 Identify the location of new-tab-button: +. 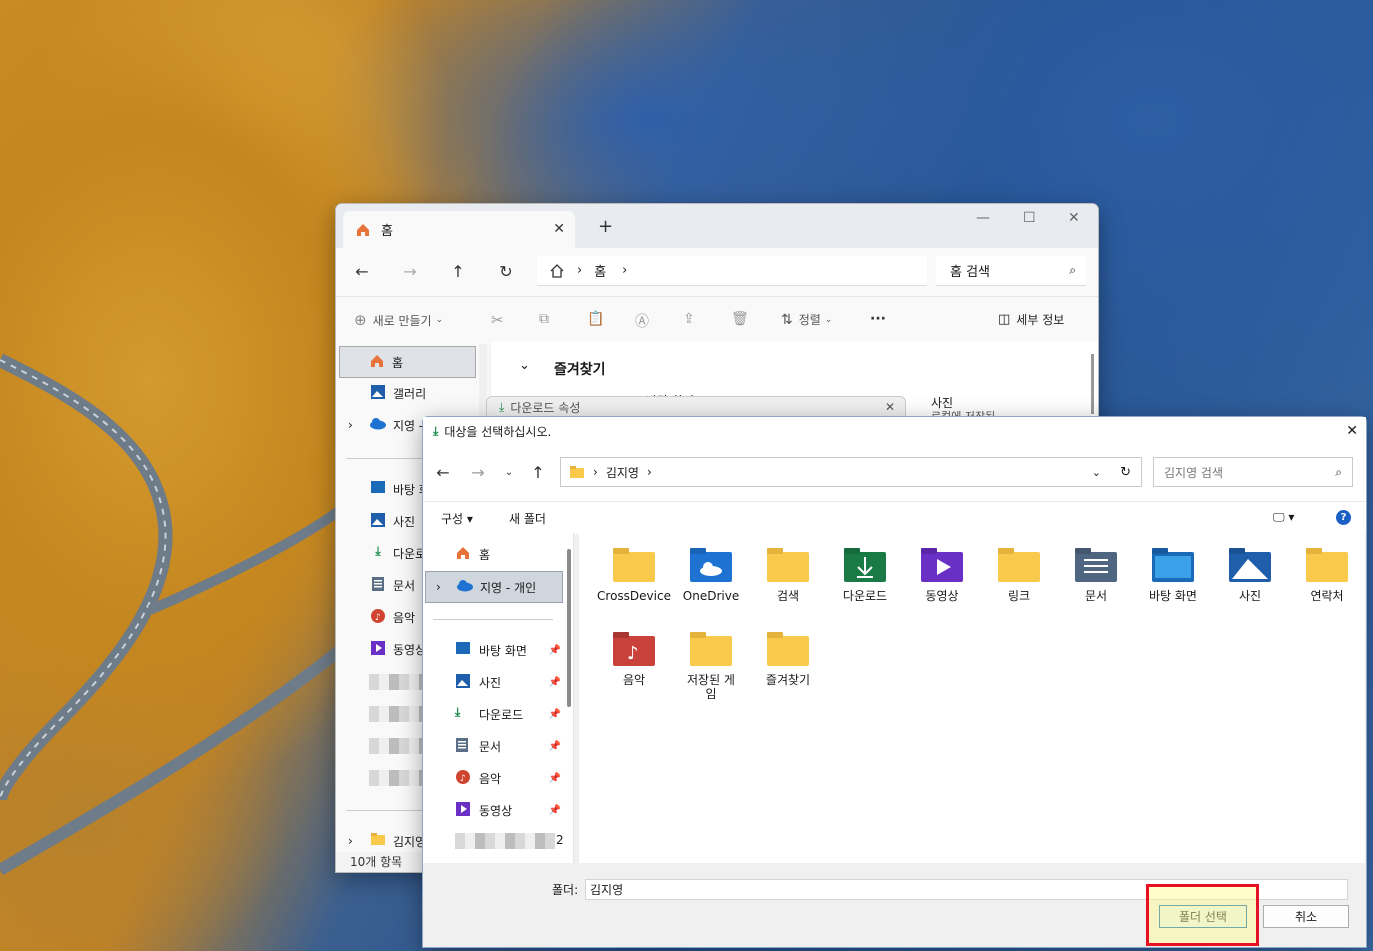
(605, 226).